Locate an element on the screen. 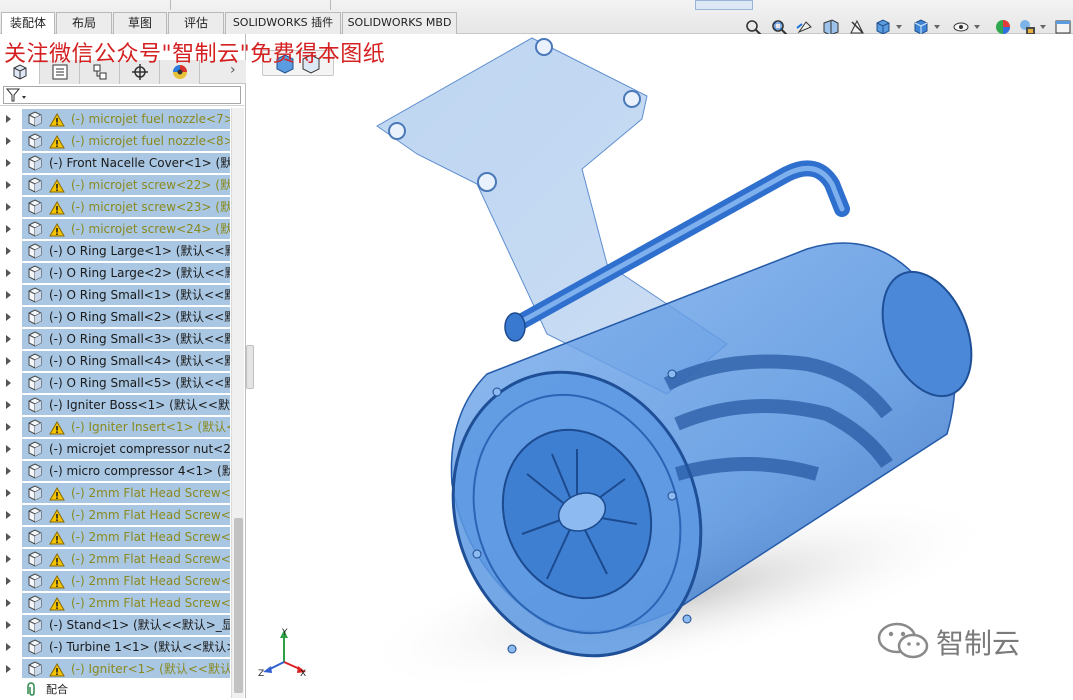  tree-item-component: (-) Igniter Boss<1> (默认<<默认 is located at coordinates (116, 405).